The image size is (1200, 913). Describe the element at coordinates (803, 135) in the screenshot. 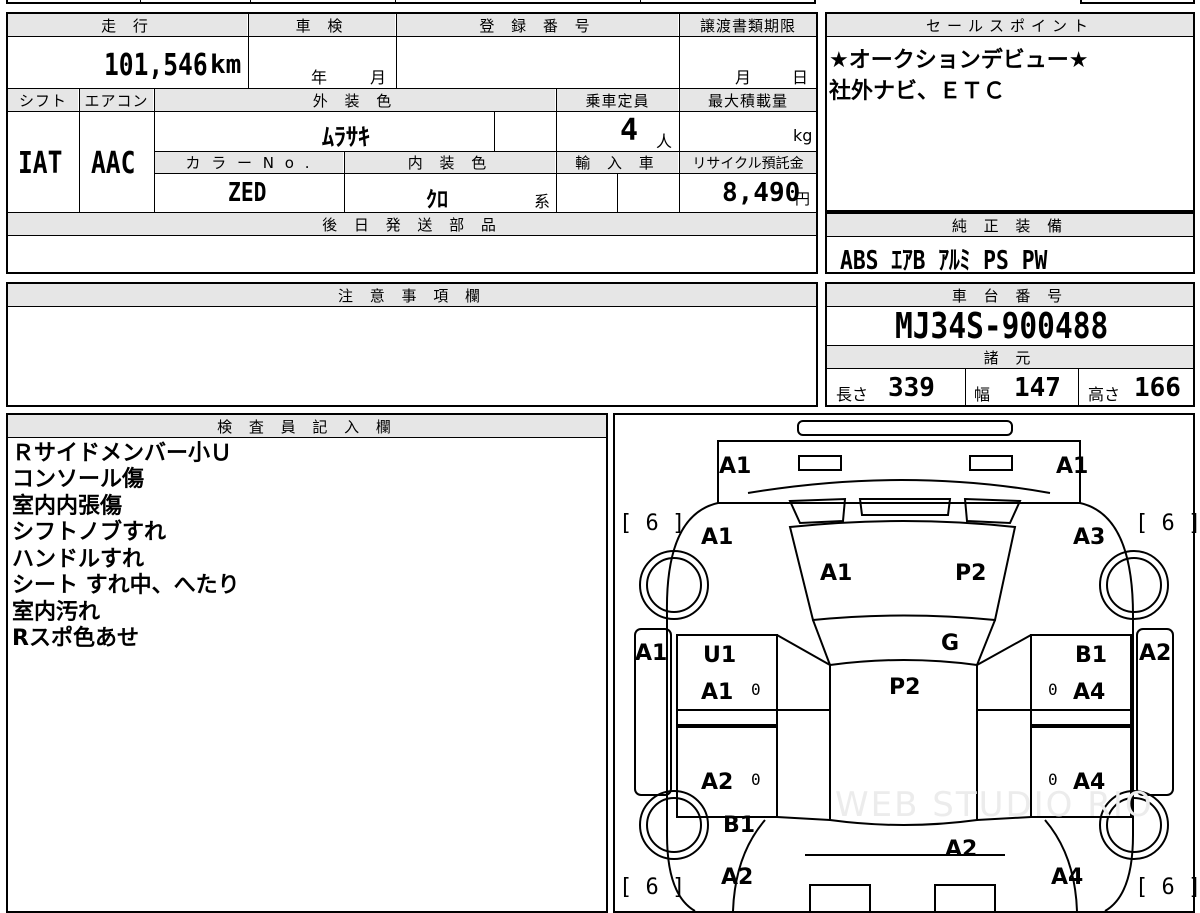

I see `max-load-unit: kg` at that location.